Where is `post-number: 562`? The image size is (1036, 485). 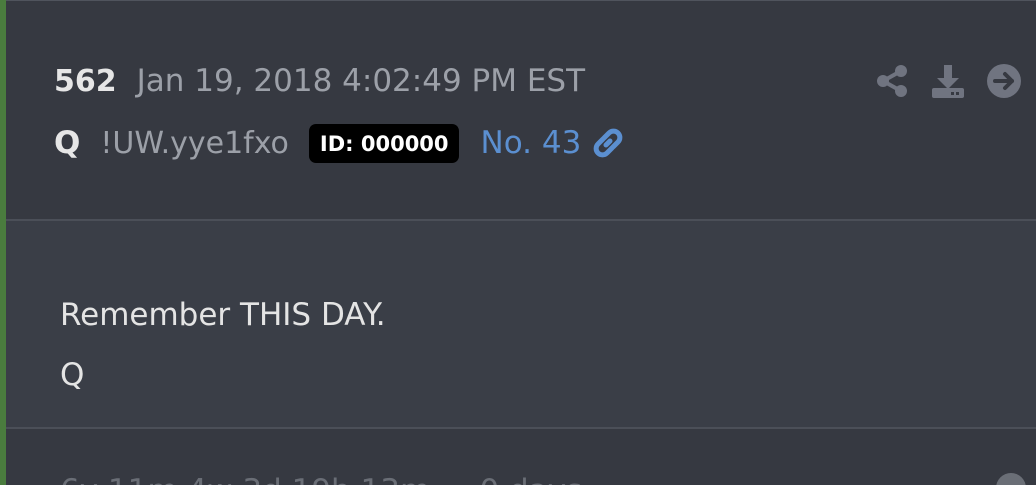
post-number: 562 is located at coordinates (85, 81).